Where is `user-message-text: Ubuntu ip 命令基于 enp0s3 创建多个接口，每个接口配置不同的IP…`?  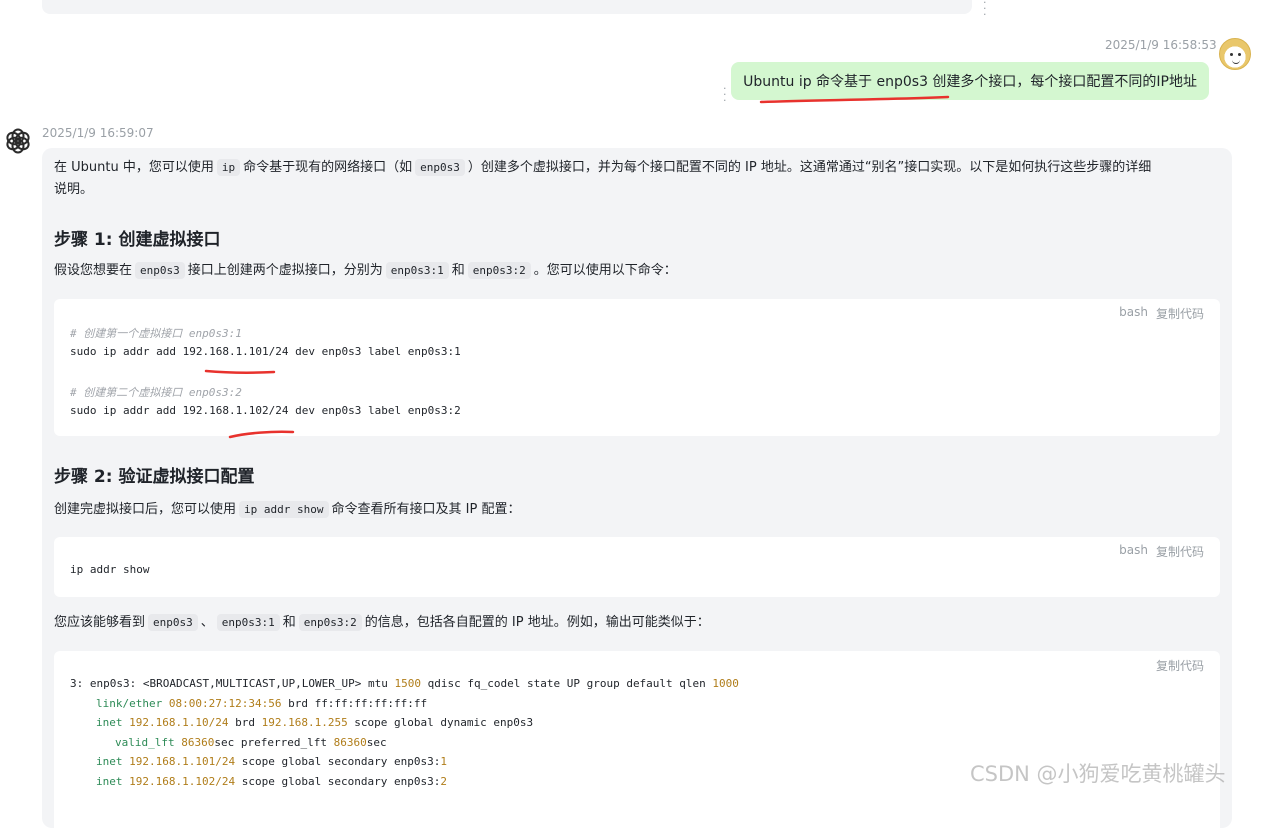
user-message-text: Ubuntu ip 命令基于 enp0s3 创建多个接口，每个接口配置不同的IP… is located at coordinates (970, 82).